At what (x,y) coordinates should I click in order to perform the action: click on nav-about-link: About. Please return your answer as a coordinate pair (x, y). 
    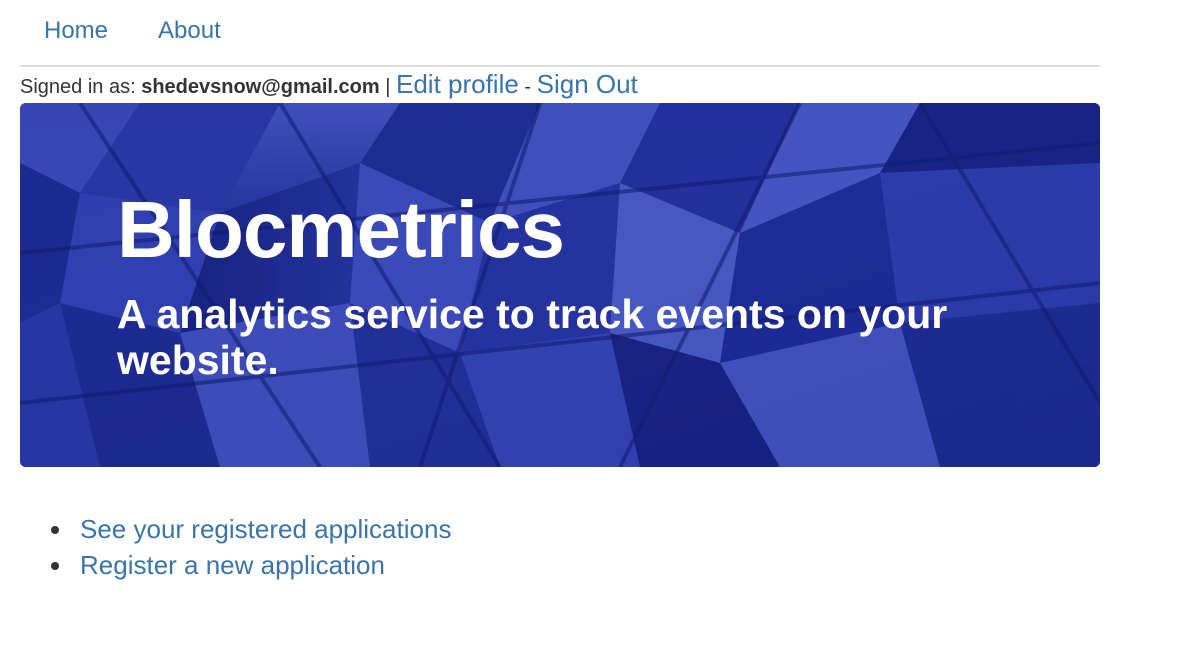
    Looking at the image, I should click on (189, 31).